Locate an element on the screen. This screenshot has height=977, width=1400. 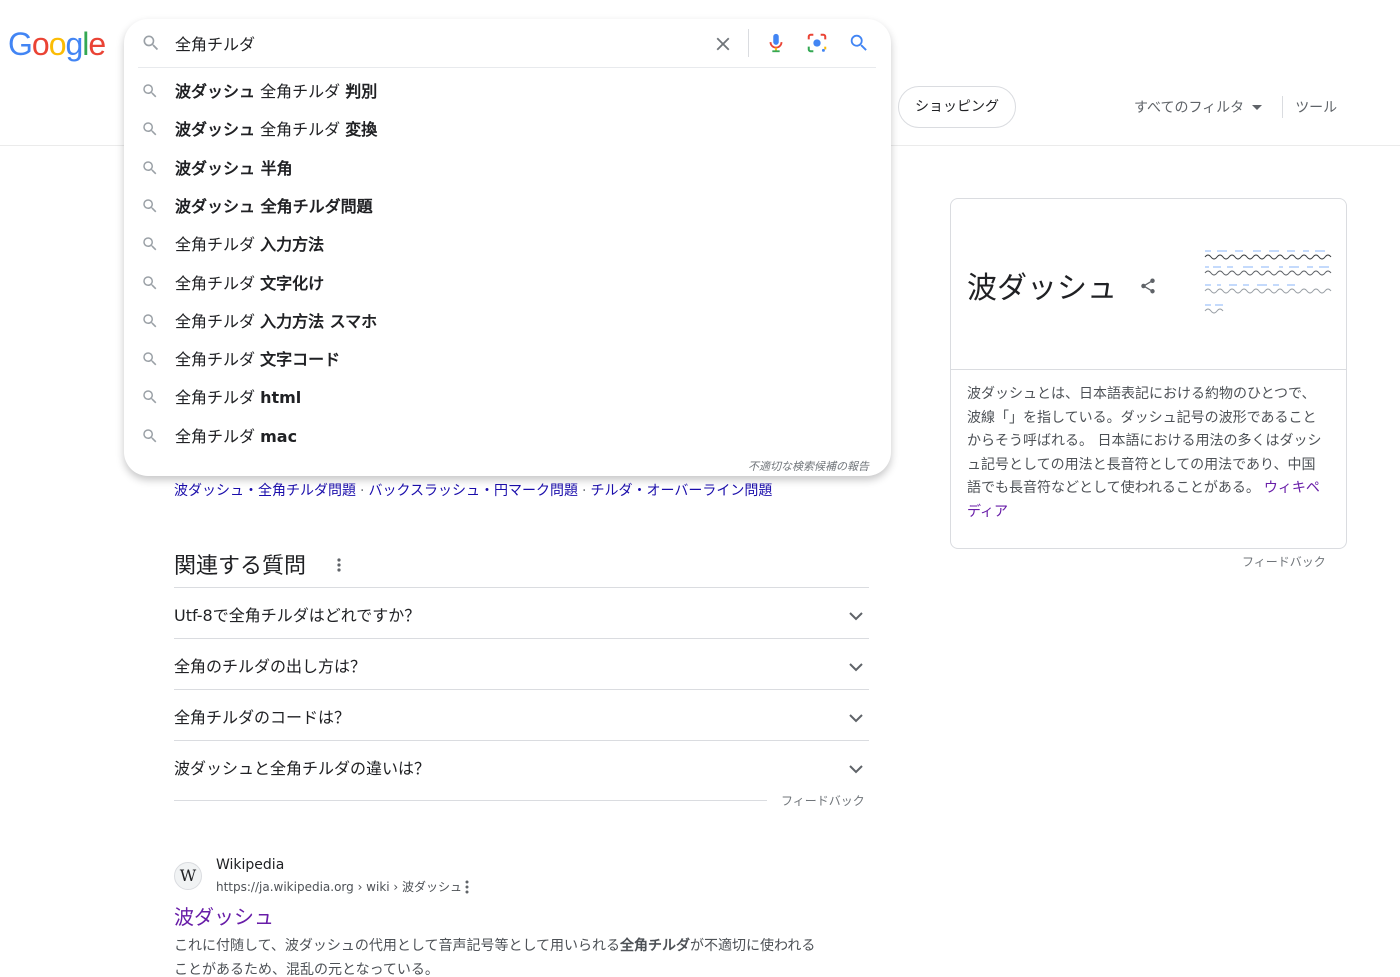
suggestion-text: 波ダッシュ 半角 is located at coordinates (234, 167).